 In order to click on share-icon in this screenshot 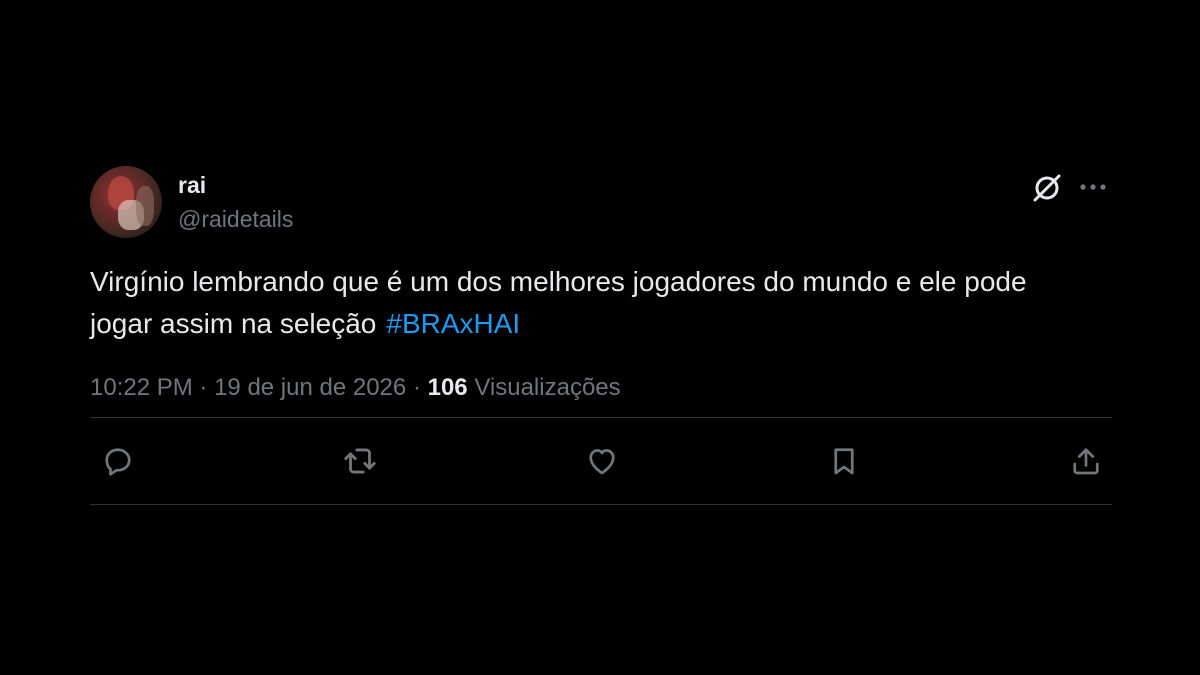, I will do `click(1086, 461)`.